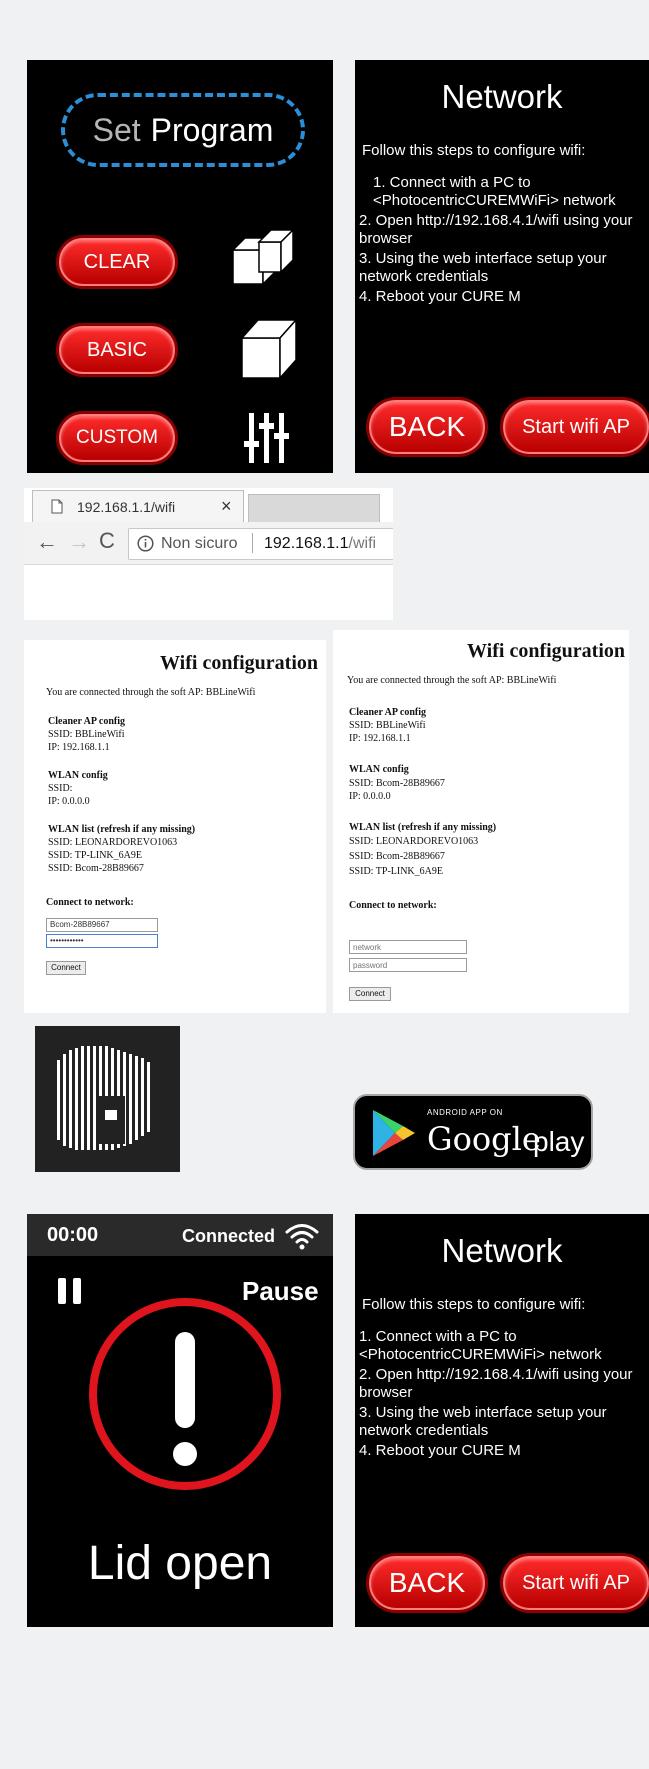 The width and height of the screenshot is (649, 1769). I want to click on url-divider, so click(252, 543).